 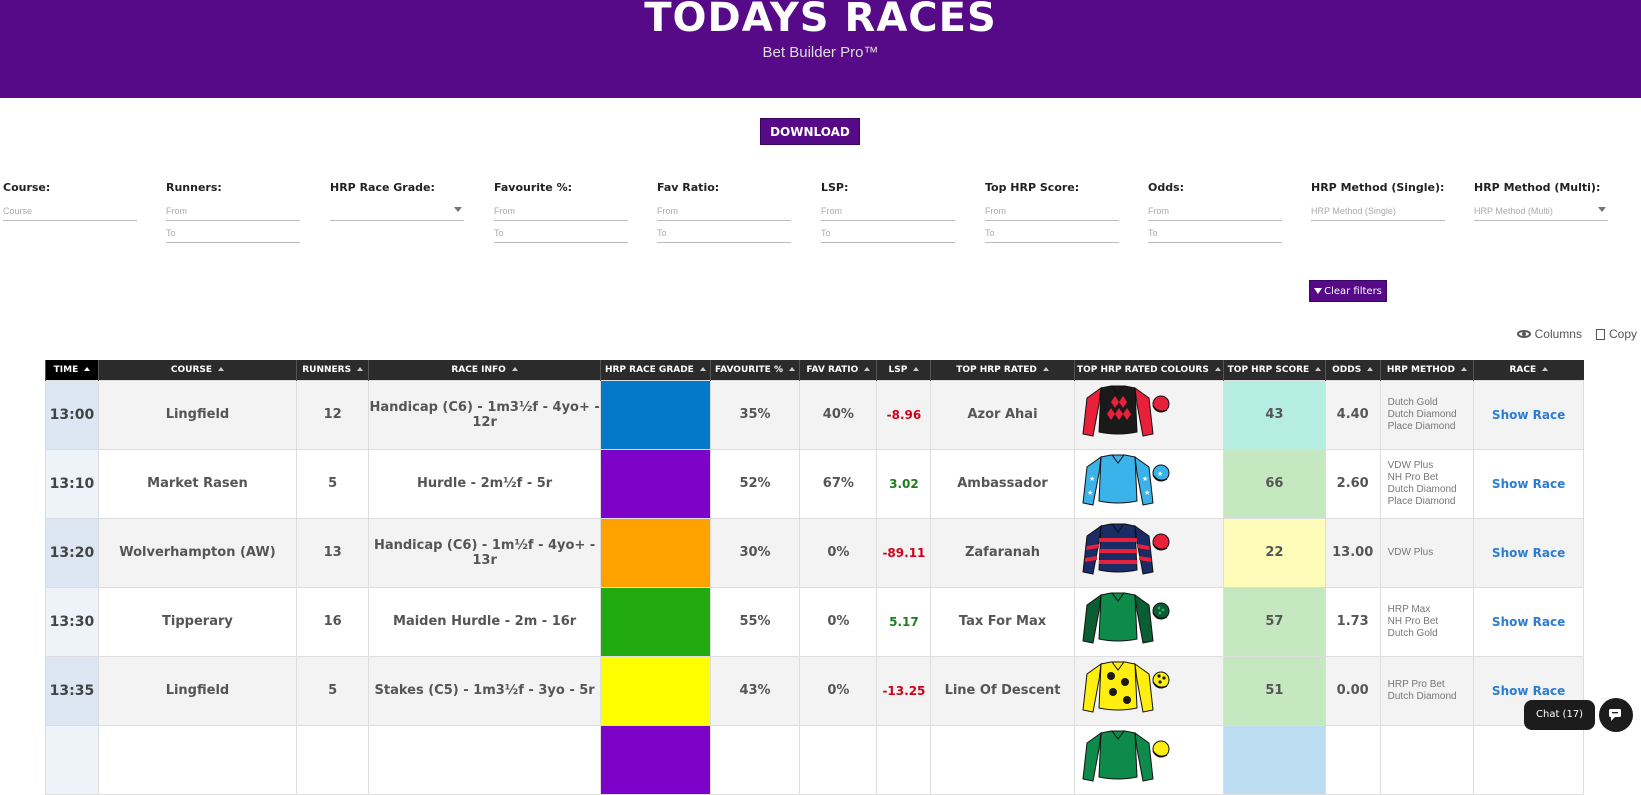 I want to click on column-header: ODDS, so click(x=1352, y=370).